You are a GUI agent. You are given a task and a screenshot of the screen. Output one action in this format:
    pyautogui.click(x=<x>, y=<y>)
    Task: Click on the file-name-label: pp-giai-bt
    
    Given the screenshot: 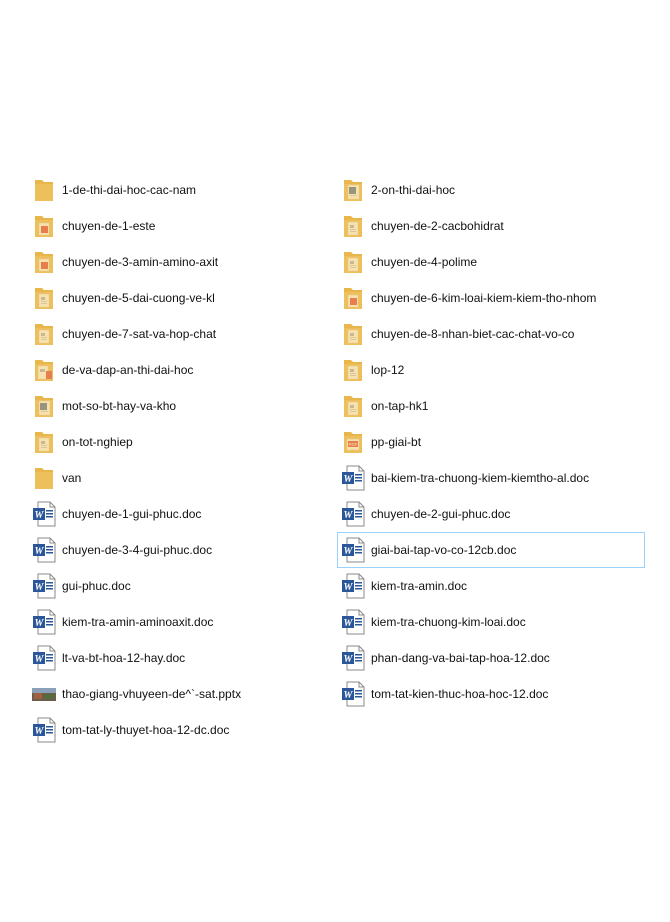 What is the action you would take?
    pyautogui.click(x=396, y=442)
    